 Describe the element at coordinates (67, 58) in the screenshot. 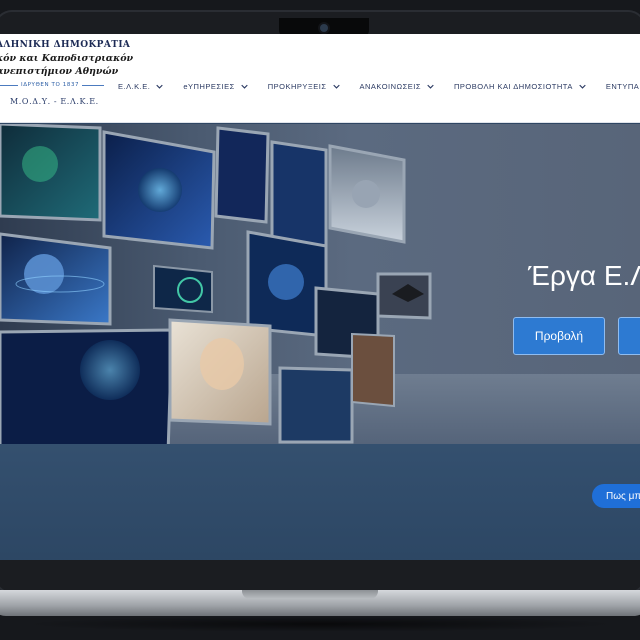

I see `logo-university-text: κόν και Καποδιστριακόν` at that location.